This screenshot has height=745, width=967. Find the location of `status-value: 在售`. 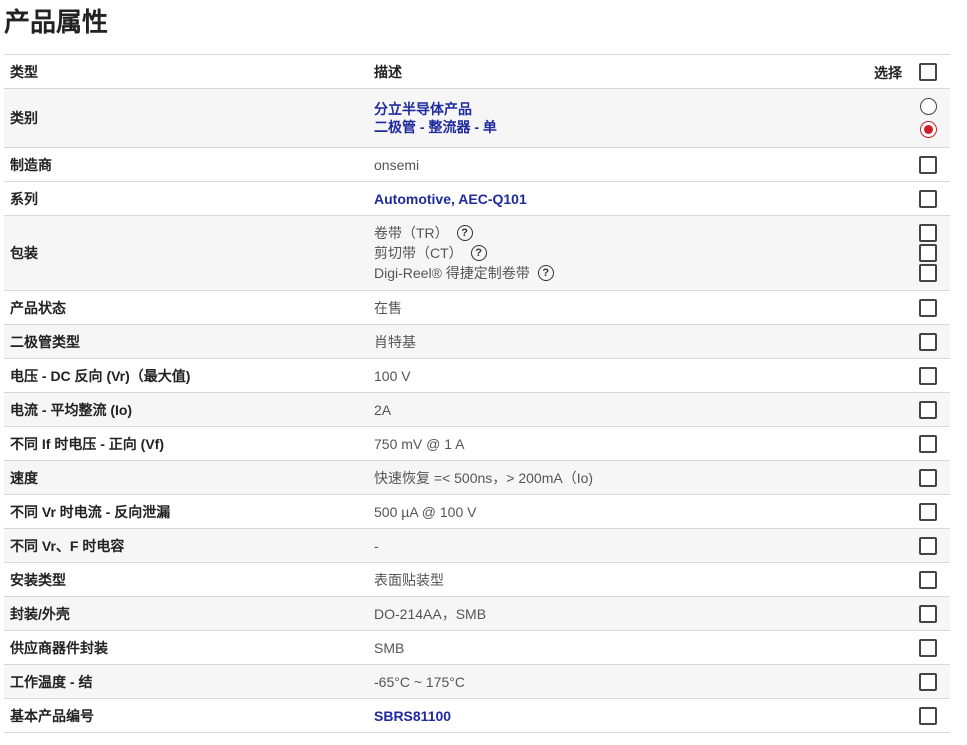

status-value: 在售 is located at coordinates (603, 307).